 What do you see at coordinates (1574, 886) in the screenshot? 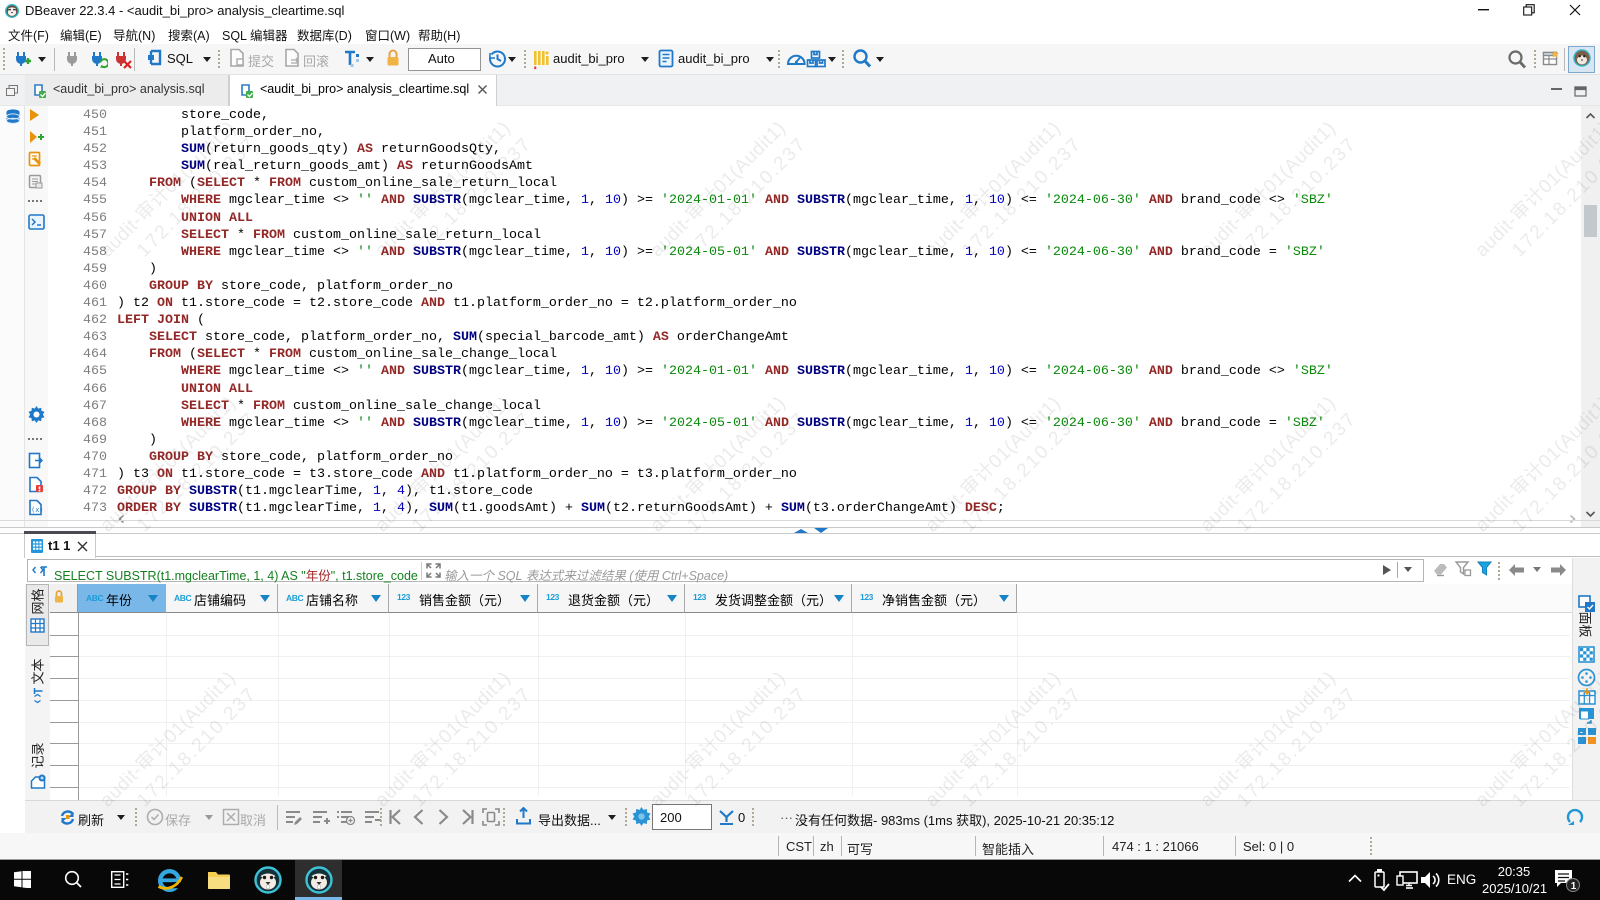
I see `svg-text: 1` at bounding box center [1574, 886].